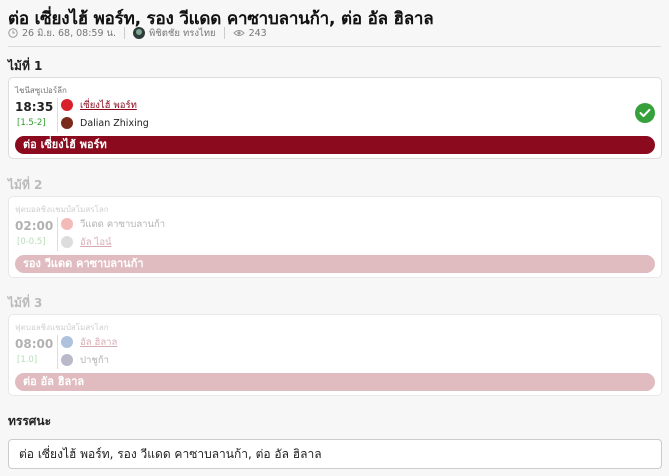 The image size is (669, 476). What do you see at coordinates (238, 33) in the screenshot?
I see `eye-icon` at bounding box center [238, 33].